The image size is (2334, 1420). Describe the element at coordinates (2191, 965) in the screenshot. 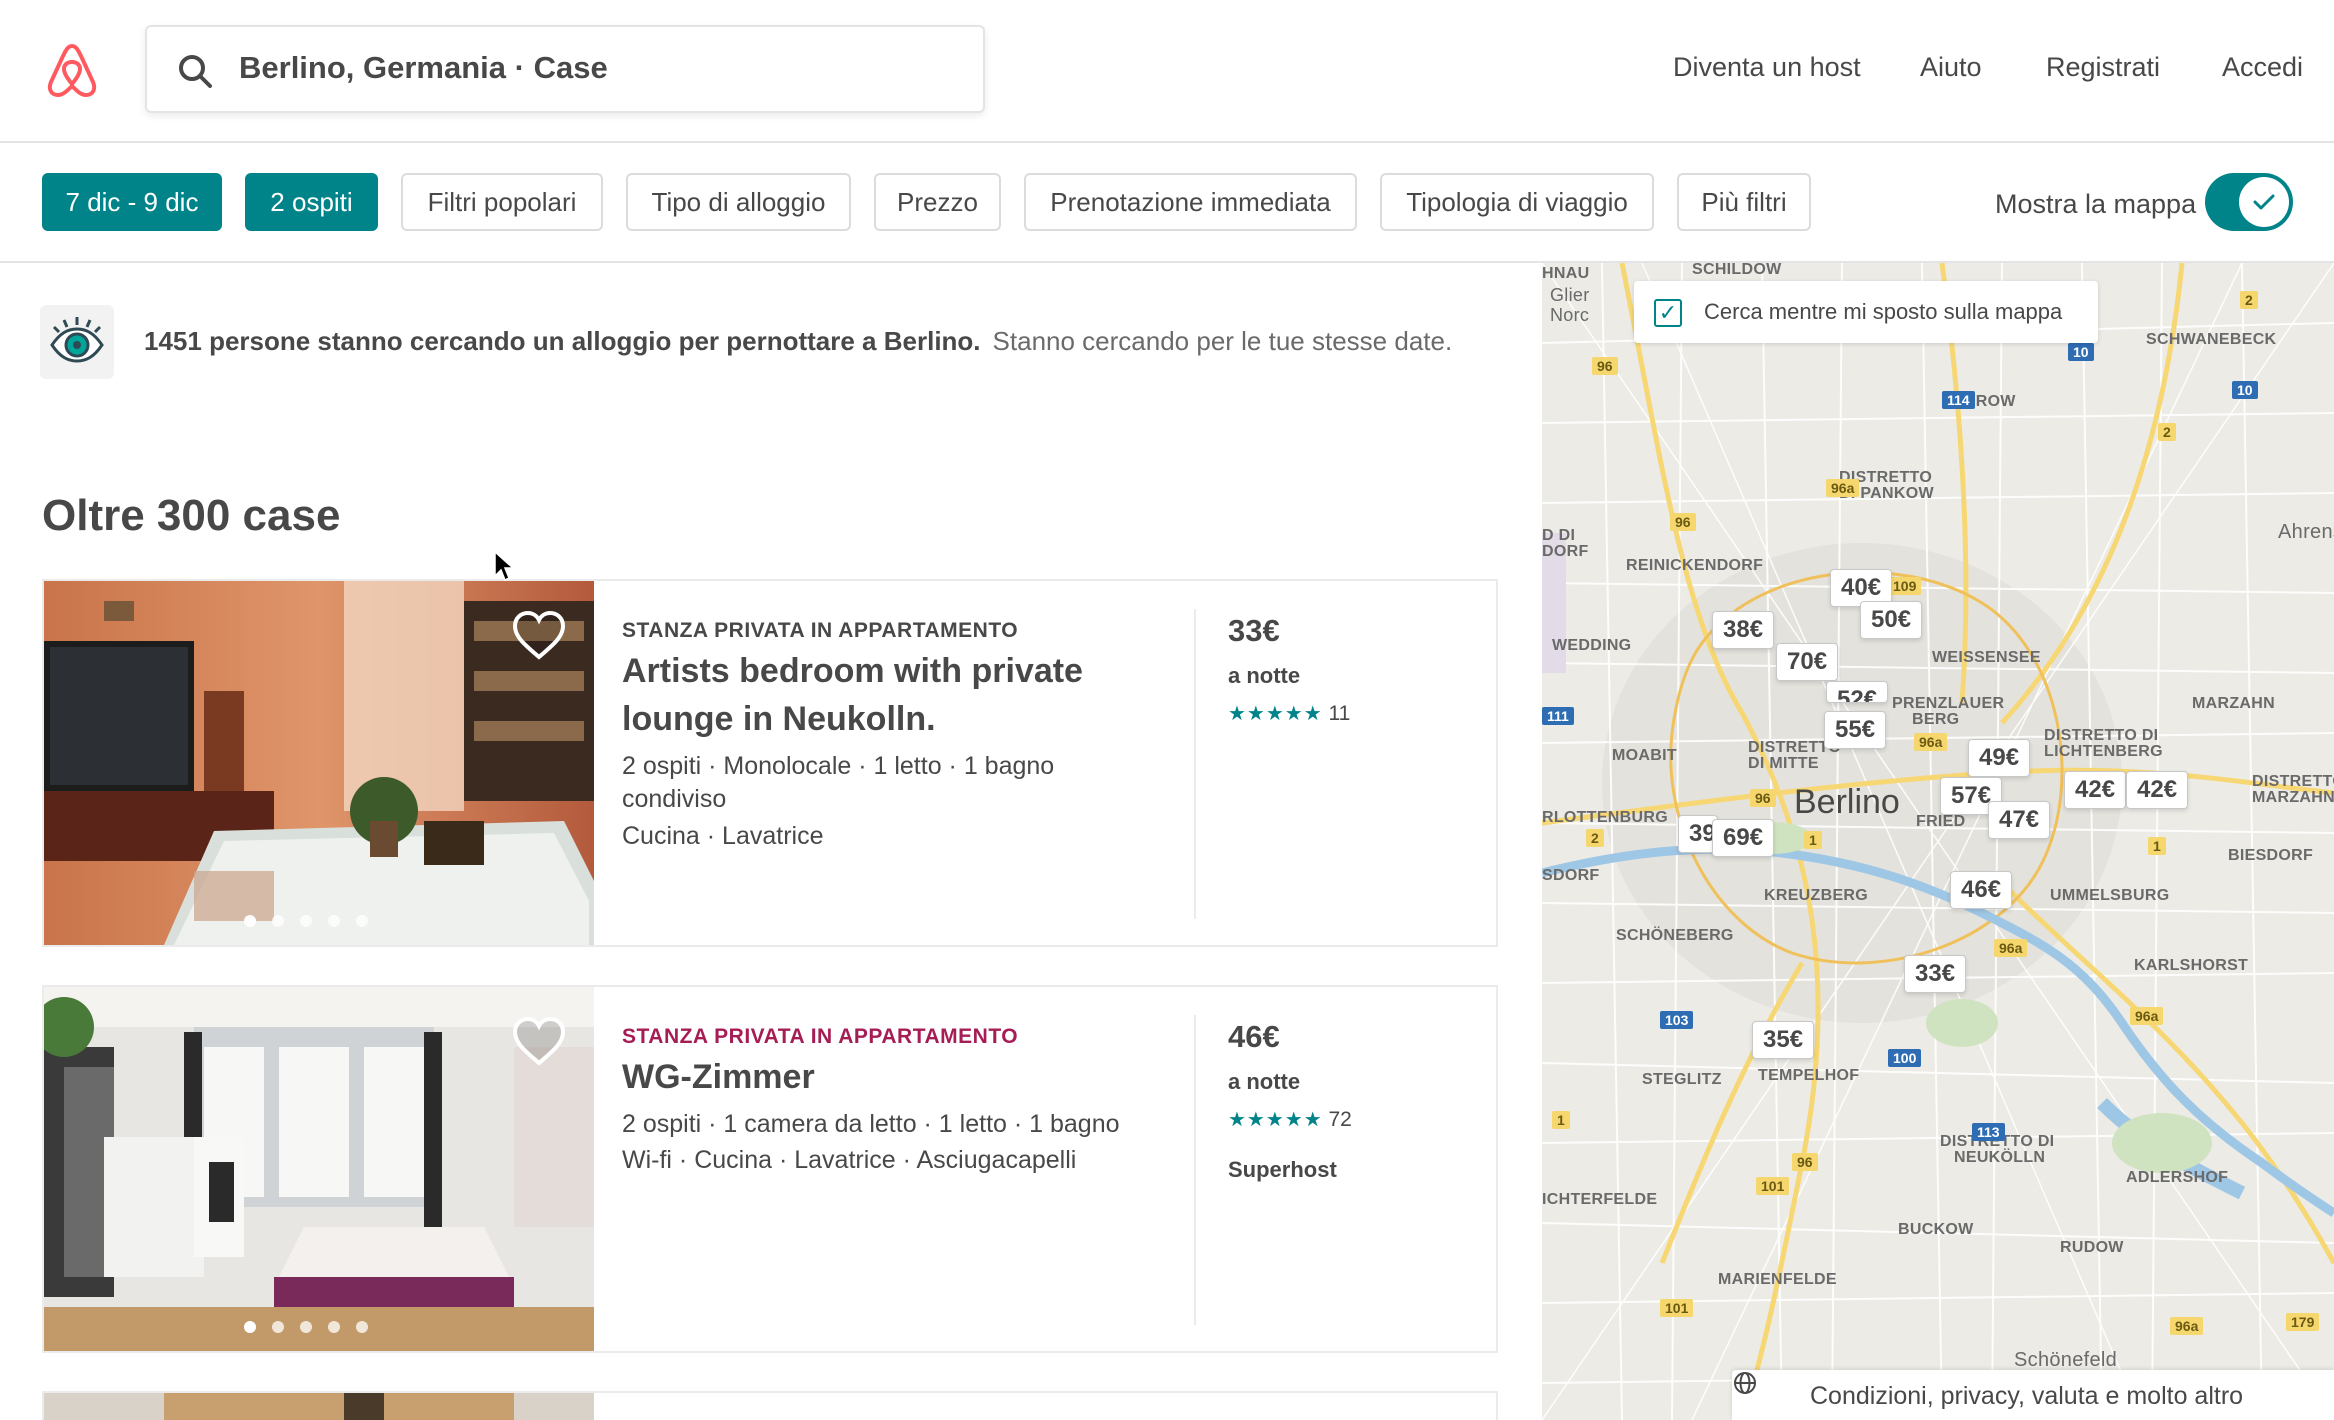

I see `map-district-label: KARLSHORST` at that location.